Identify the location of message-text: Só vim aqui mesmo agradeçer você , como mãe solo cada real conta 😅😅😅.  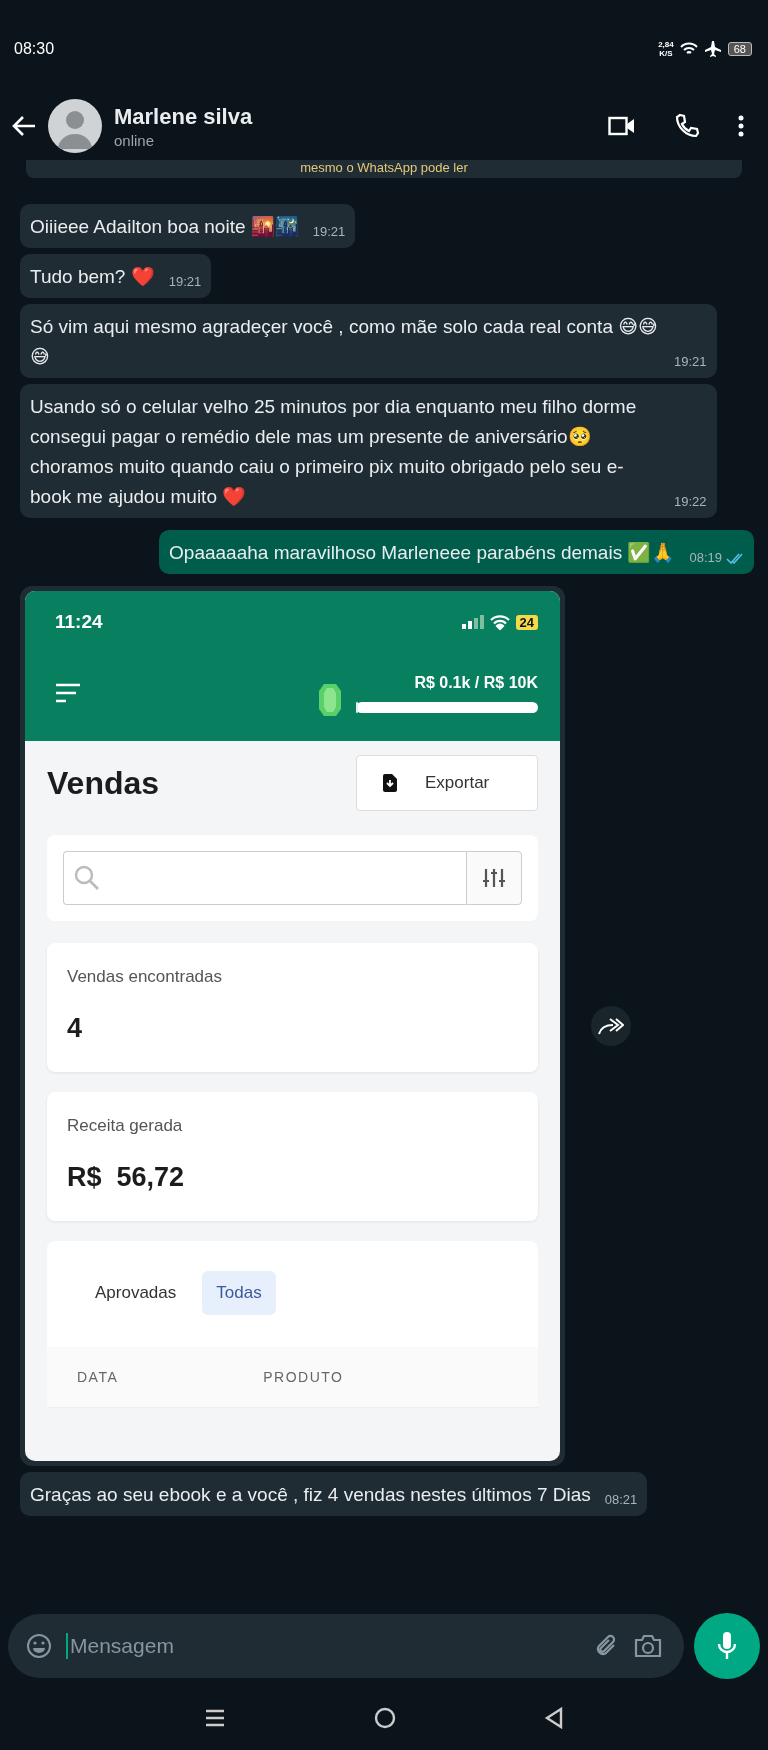
(344, 342).